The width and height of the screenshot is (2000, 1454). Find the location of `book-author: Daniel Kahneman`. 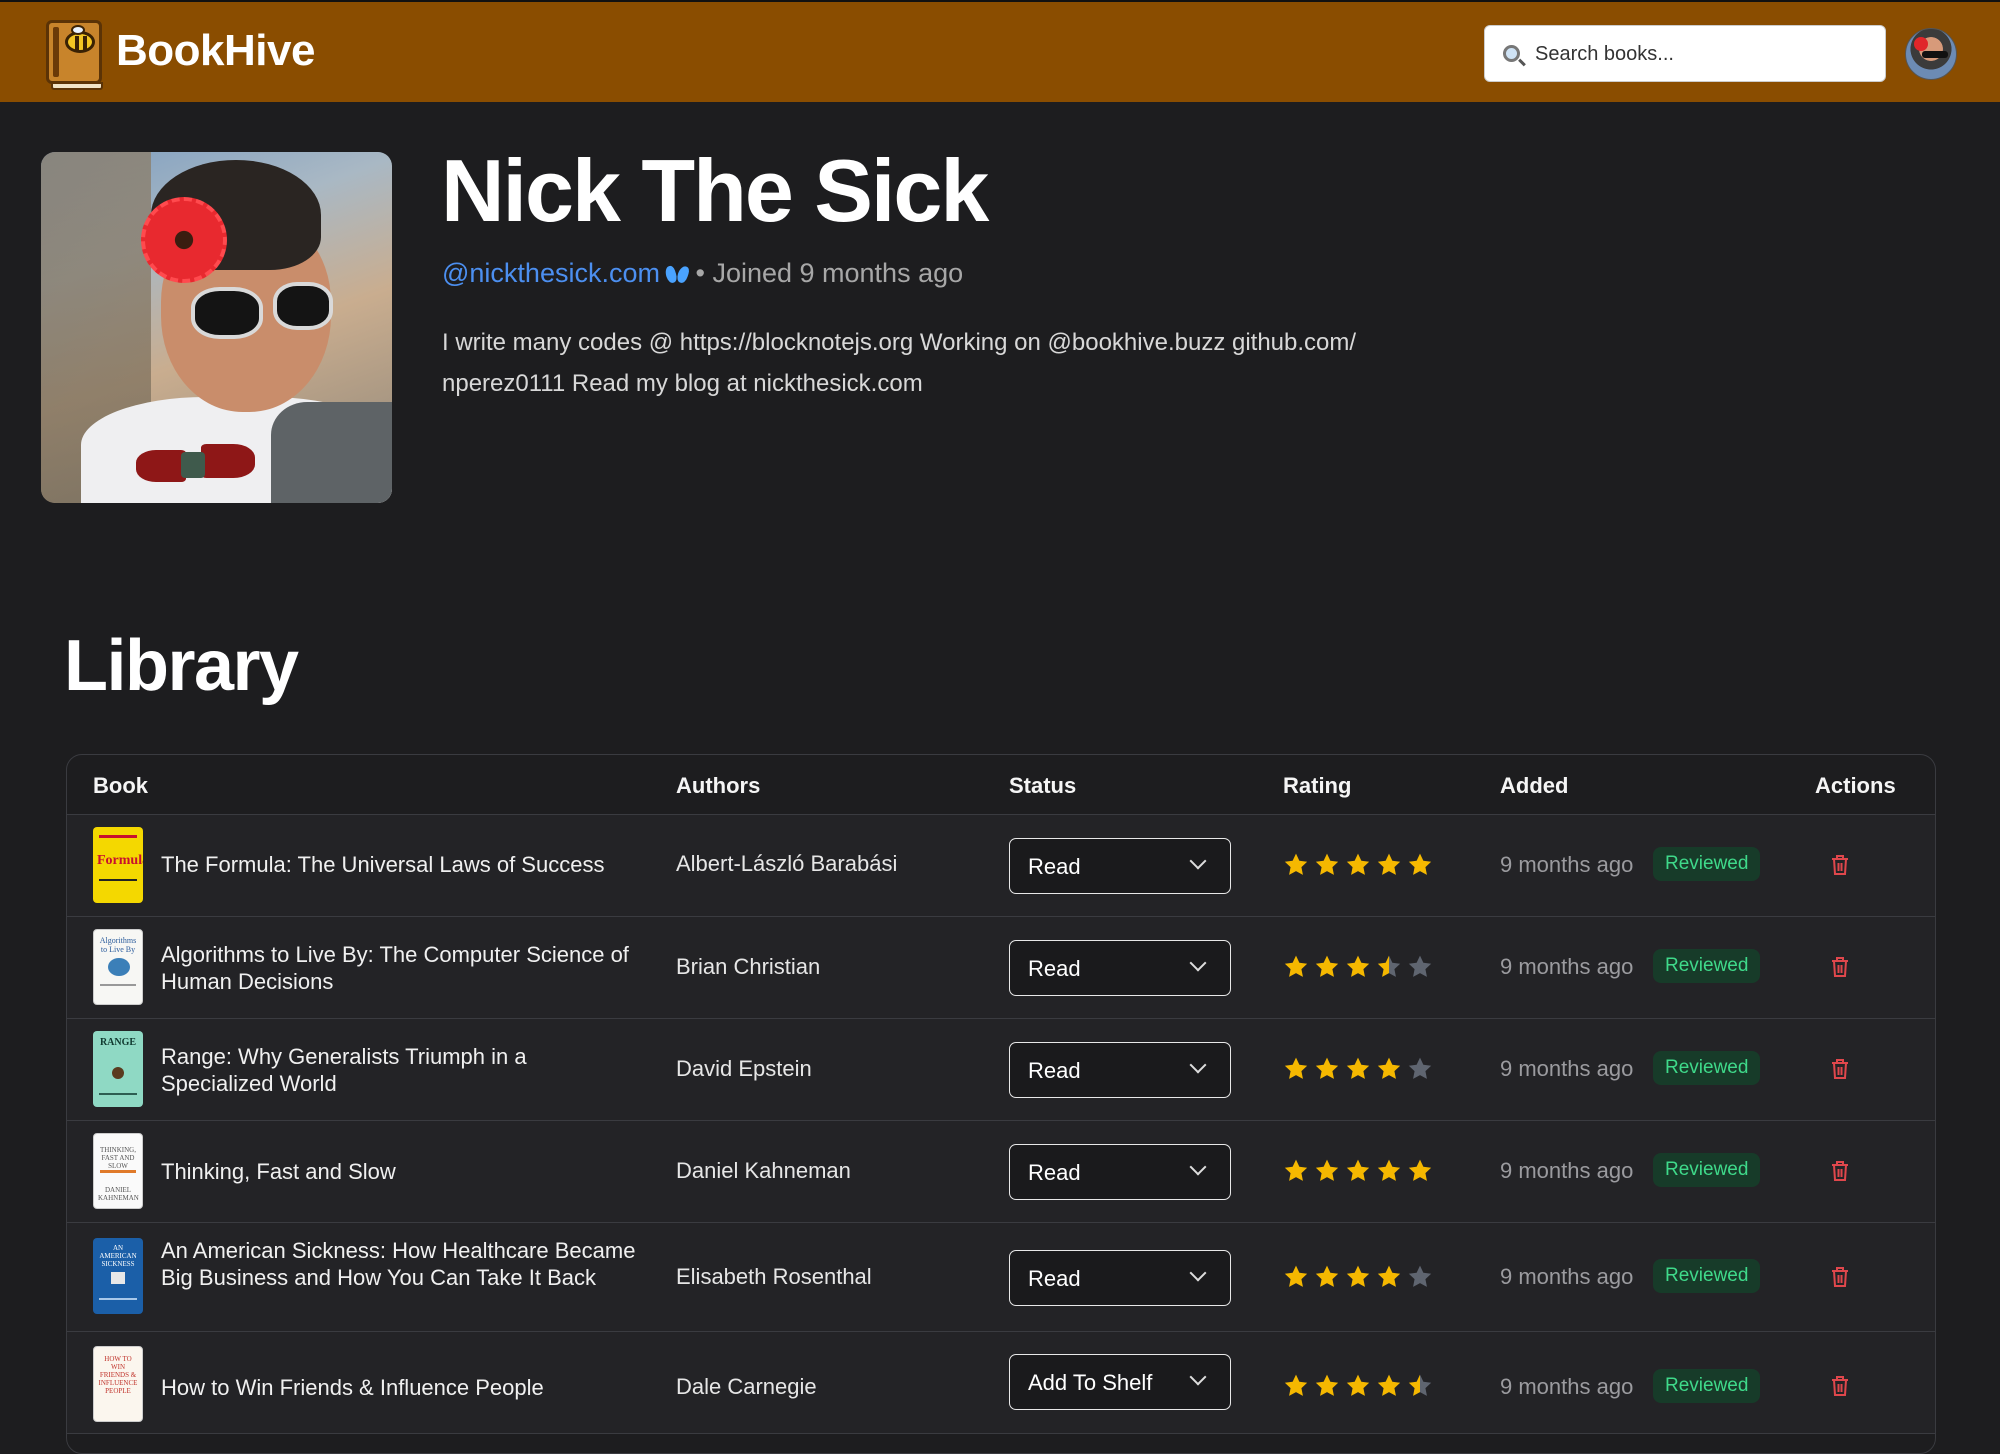

book-author: Daniel Kahneman is located at coordinates (763, 1171).